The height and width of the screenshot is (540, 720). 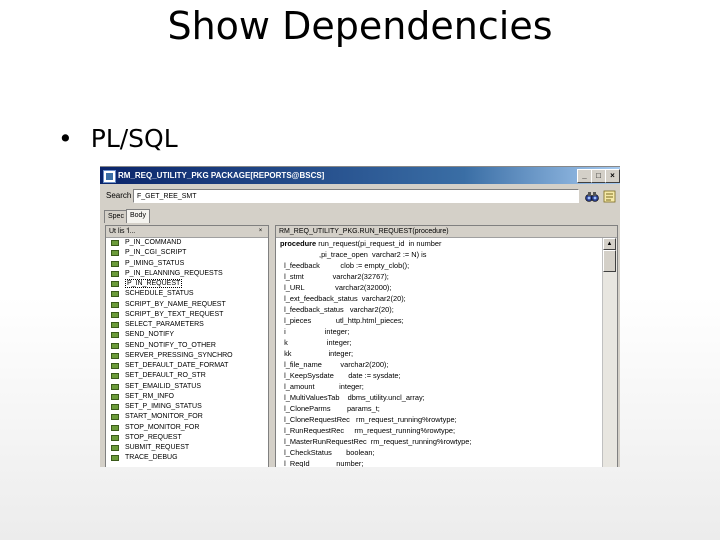 I want to click on list-item-label: P_IMING_STATUS, so click(x=155, y=263).